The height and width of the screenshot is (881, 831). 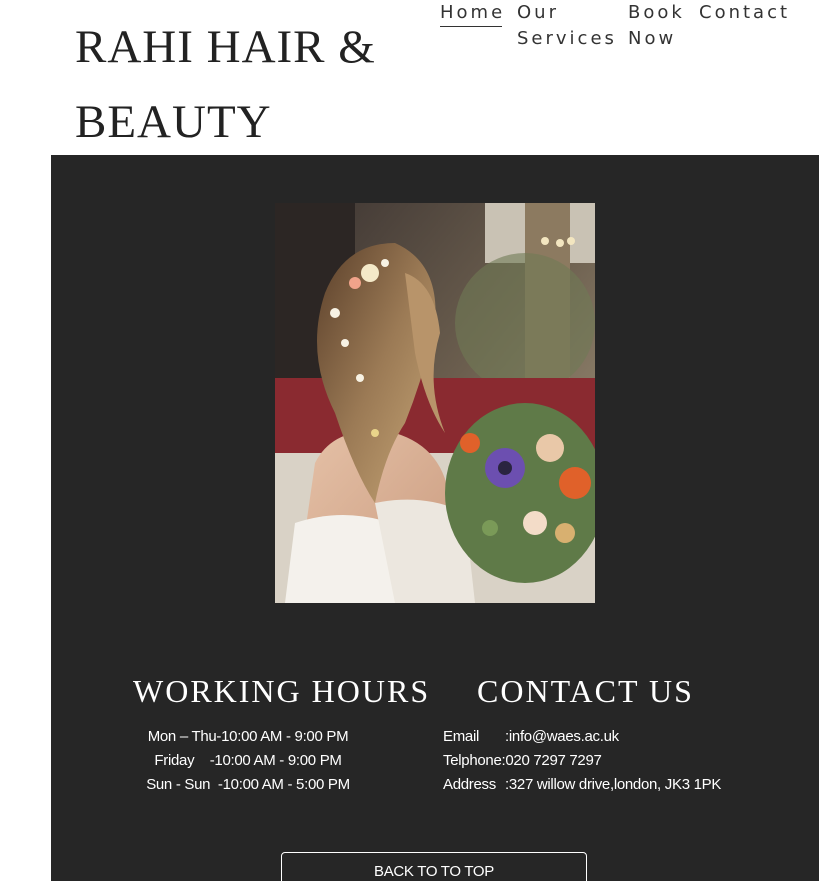 I want to click on brand-title: RAHI HAIR & BEAUTY, so click(x=245, y=85).